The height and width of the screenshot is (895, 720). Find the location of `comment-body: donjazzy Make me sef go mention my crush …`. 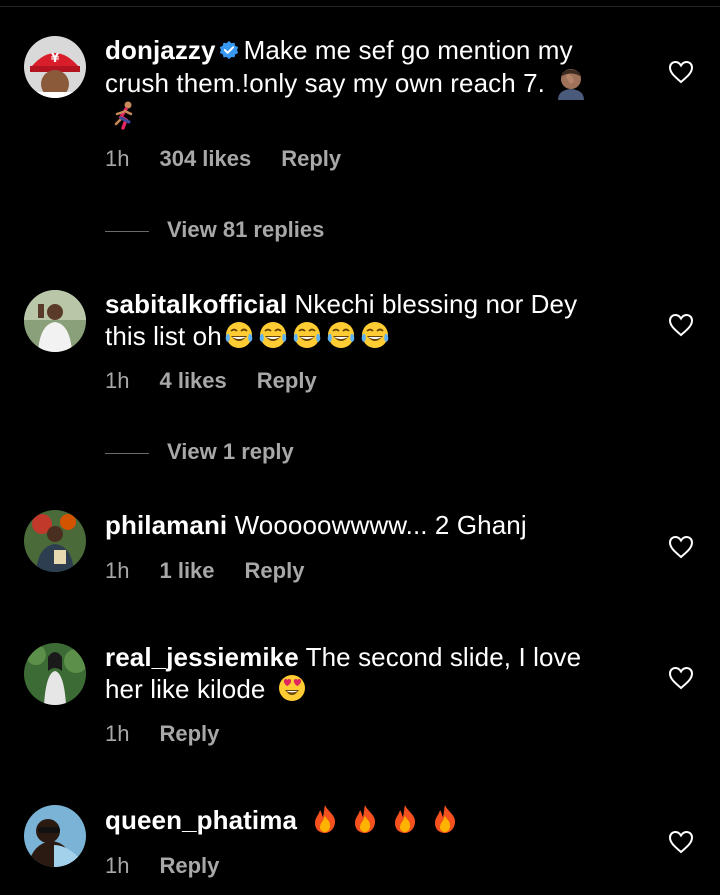

comment-body: donjazzy Make me sef go mention my crush … is located at coordinates (375, 83).